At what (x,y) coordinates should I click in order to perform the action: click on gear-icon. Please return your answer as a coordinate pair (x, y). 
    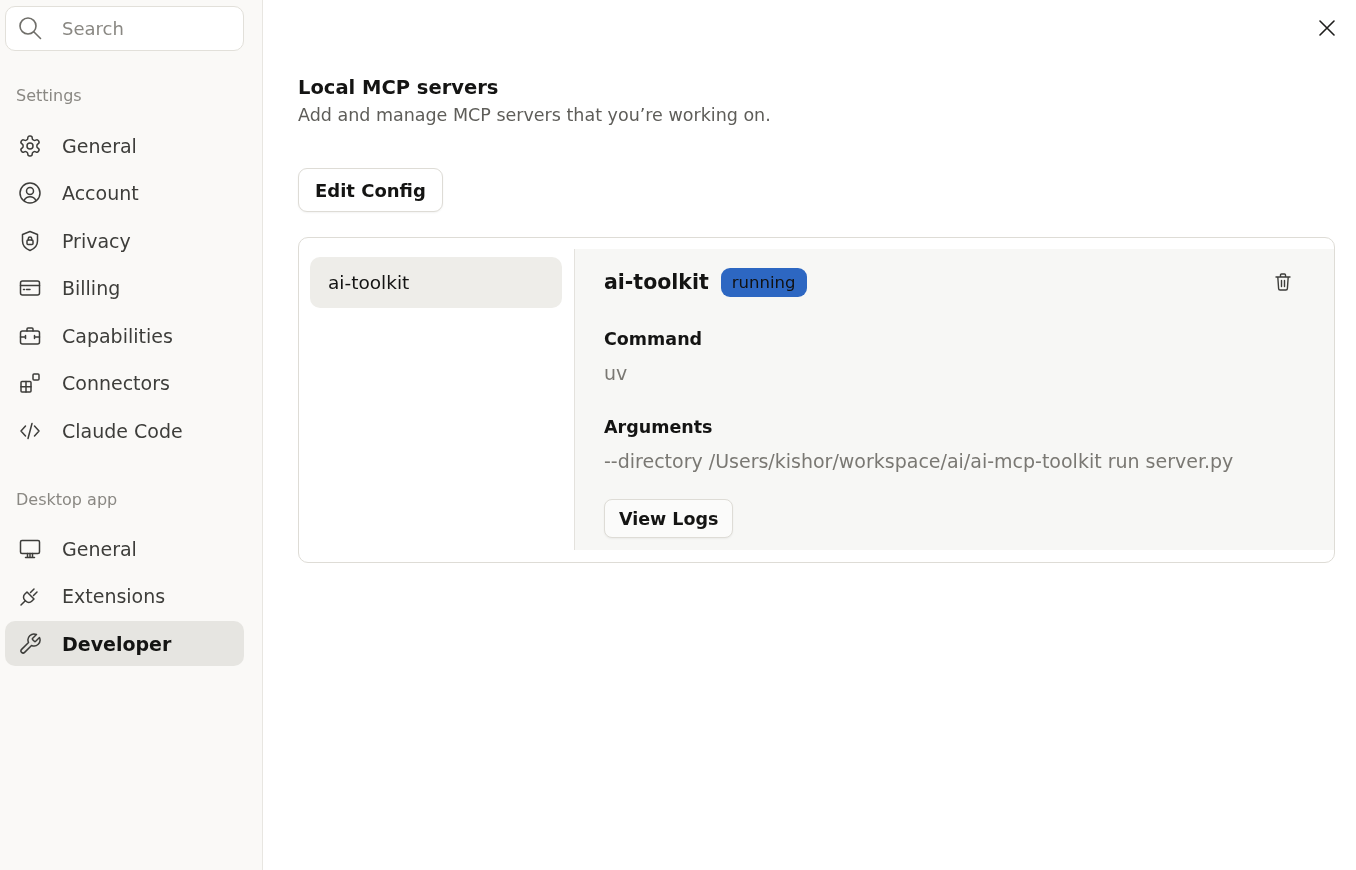
    Looking at the image, I should click on (30, 145).